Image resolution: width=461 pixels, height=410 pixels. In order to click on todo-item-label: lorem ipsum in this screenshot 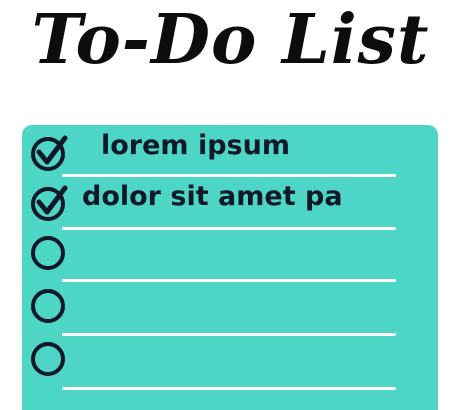, I will do `click(195, 145)`.